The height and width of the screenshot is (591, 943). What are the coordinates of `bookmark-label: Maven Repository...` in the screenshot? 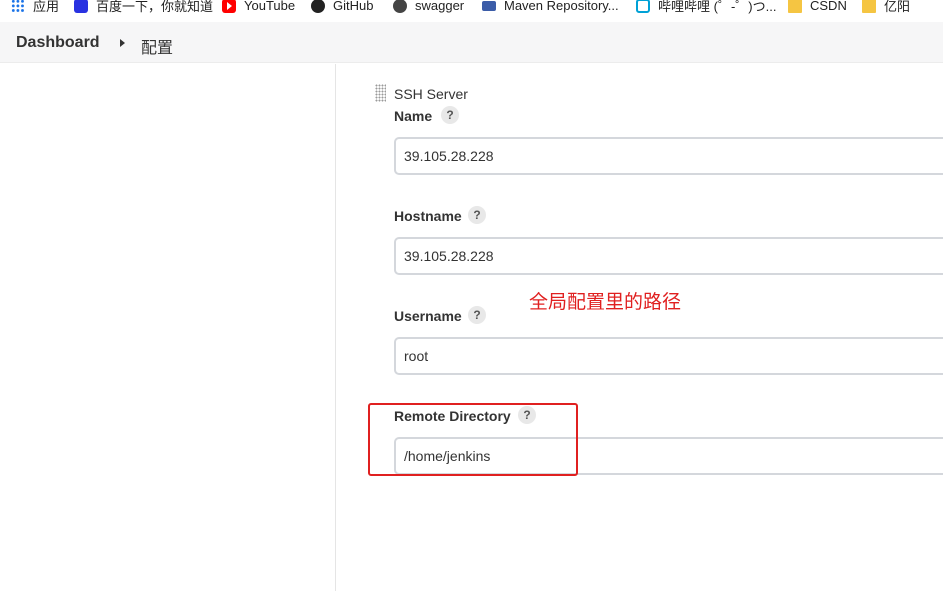 It's located at (561, 6).